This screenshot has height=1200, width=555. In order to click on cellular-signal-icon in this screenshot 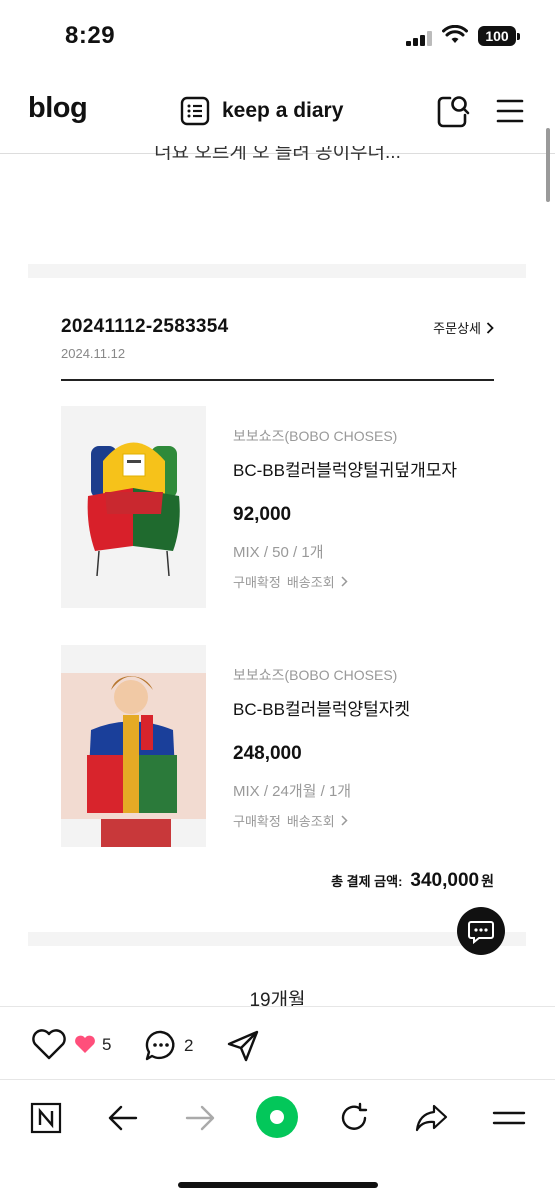, I will do `click(420, 38)`.